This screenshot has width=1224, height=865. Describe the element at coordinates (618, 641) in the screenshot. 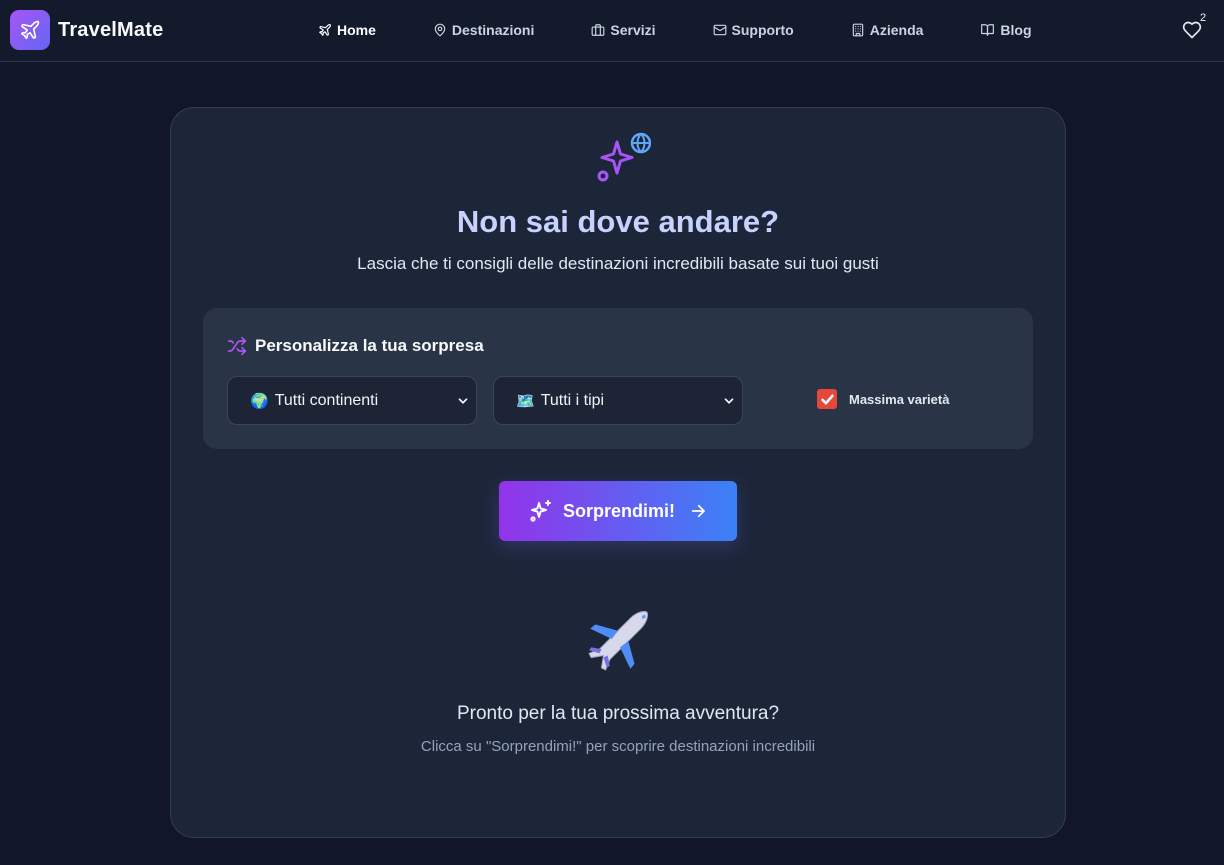

I see `airplane-illustration-icon` at that location.